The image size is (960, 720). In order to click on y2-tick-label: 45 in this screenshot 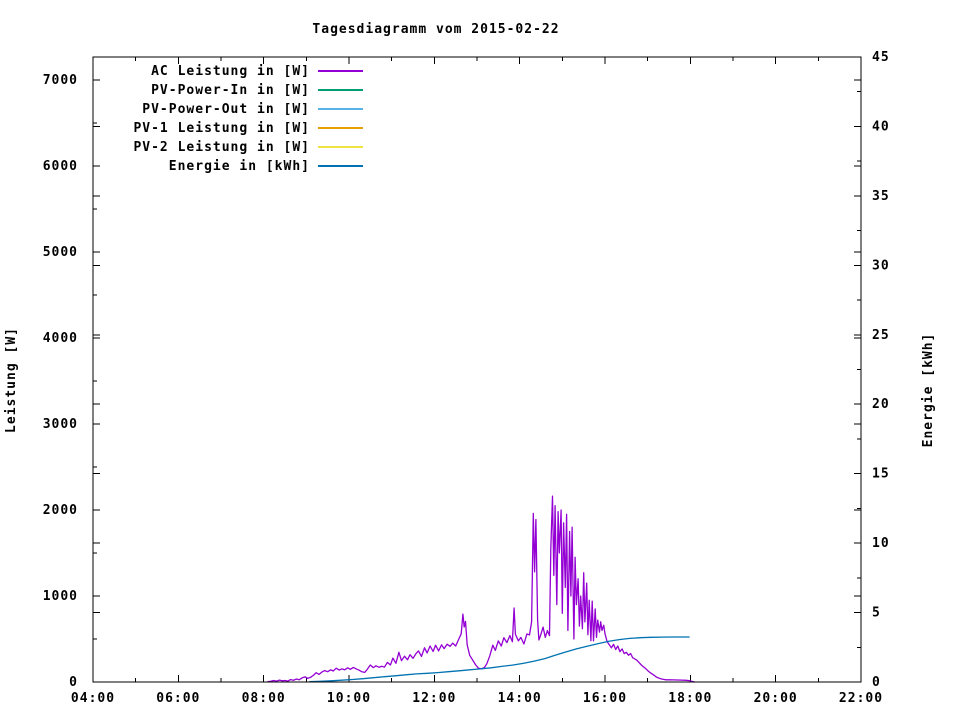, I will do `click(881, 57)`.